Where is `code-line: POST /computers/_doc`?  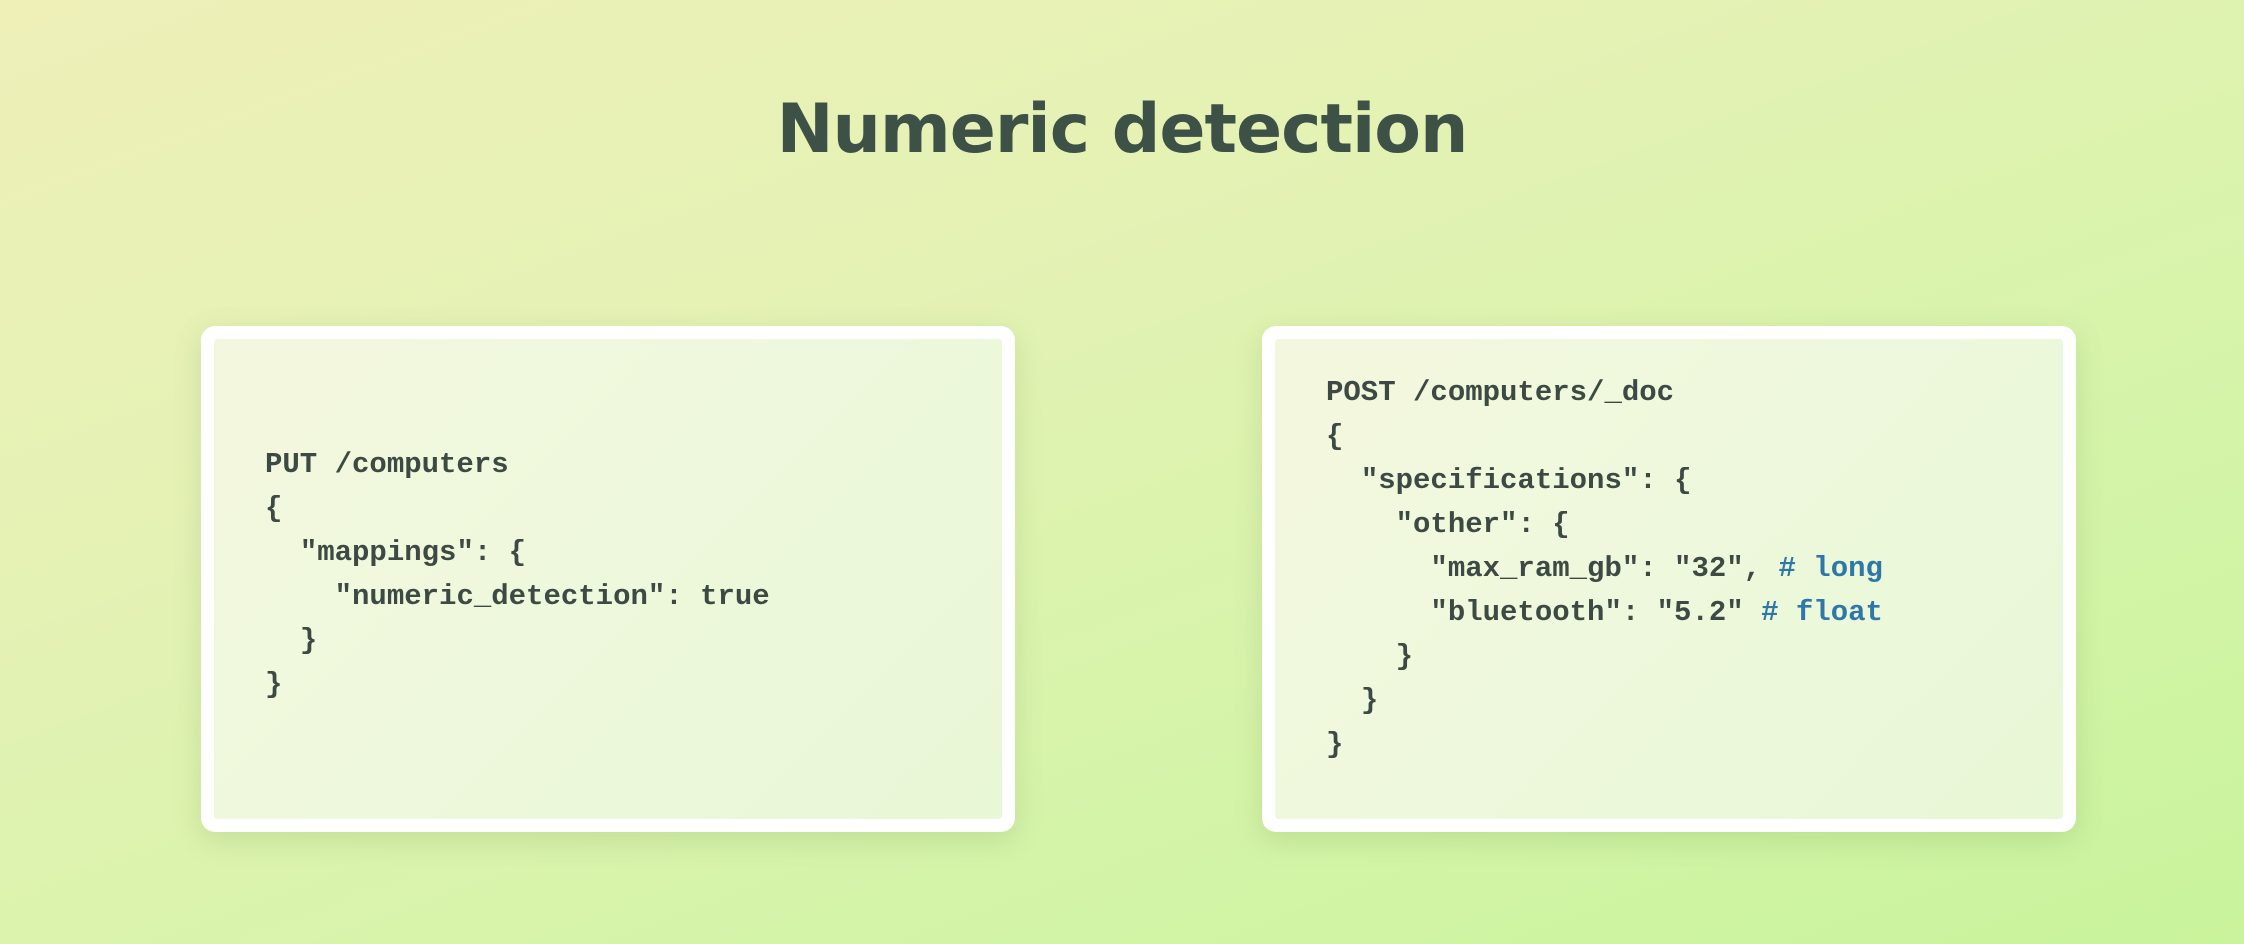
code-line: POST /computers/_doc is located at coordinates (1604, 393).